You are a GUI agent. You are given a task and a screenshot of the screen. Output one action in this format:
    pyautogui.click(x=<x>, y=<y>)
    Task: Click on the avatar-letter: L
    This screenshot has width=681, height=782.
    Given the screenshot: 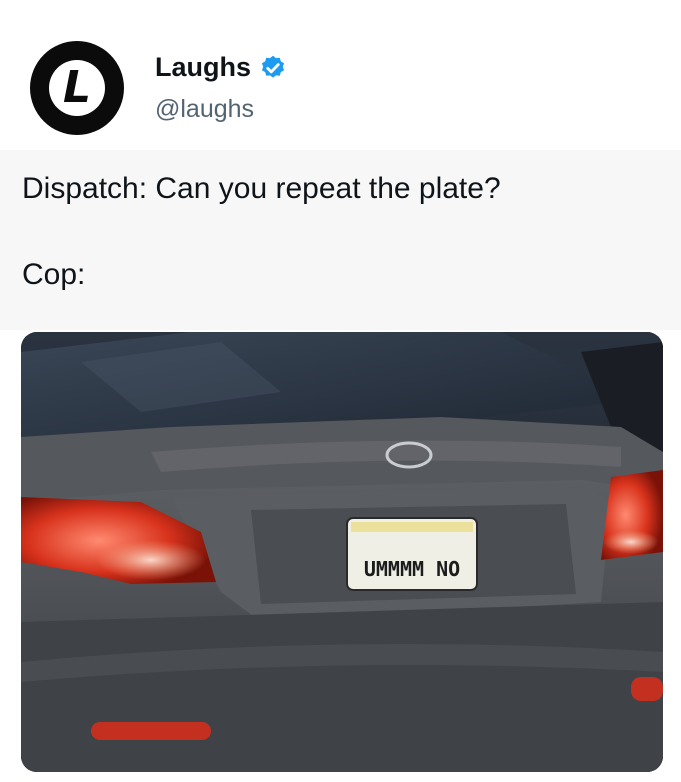 What is the action you would take?
    pyautogui.click(x=77, y=88)
    